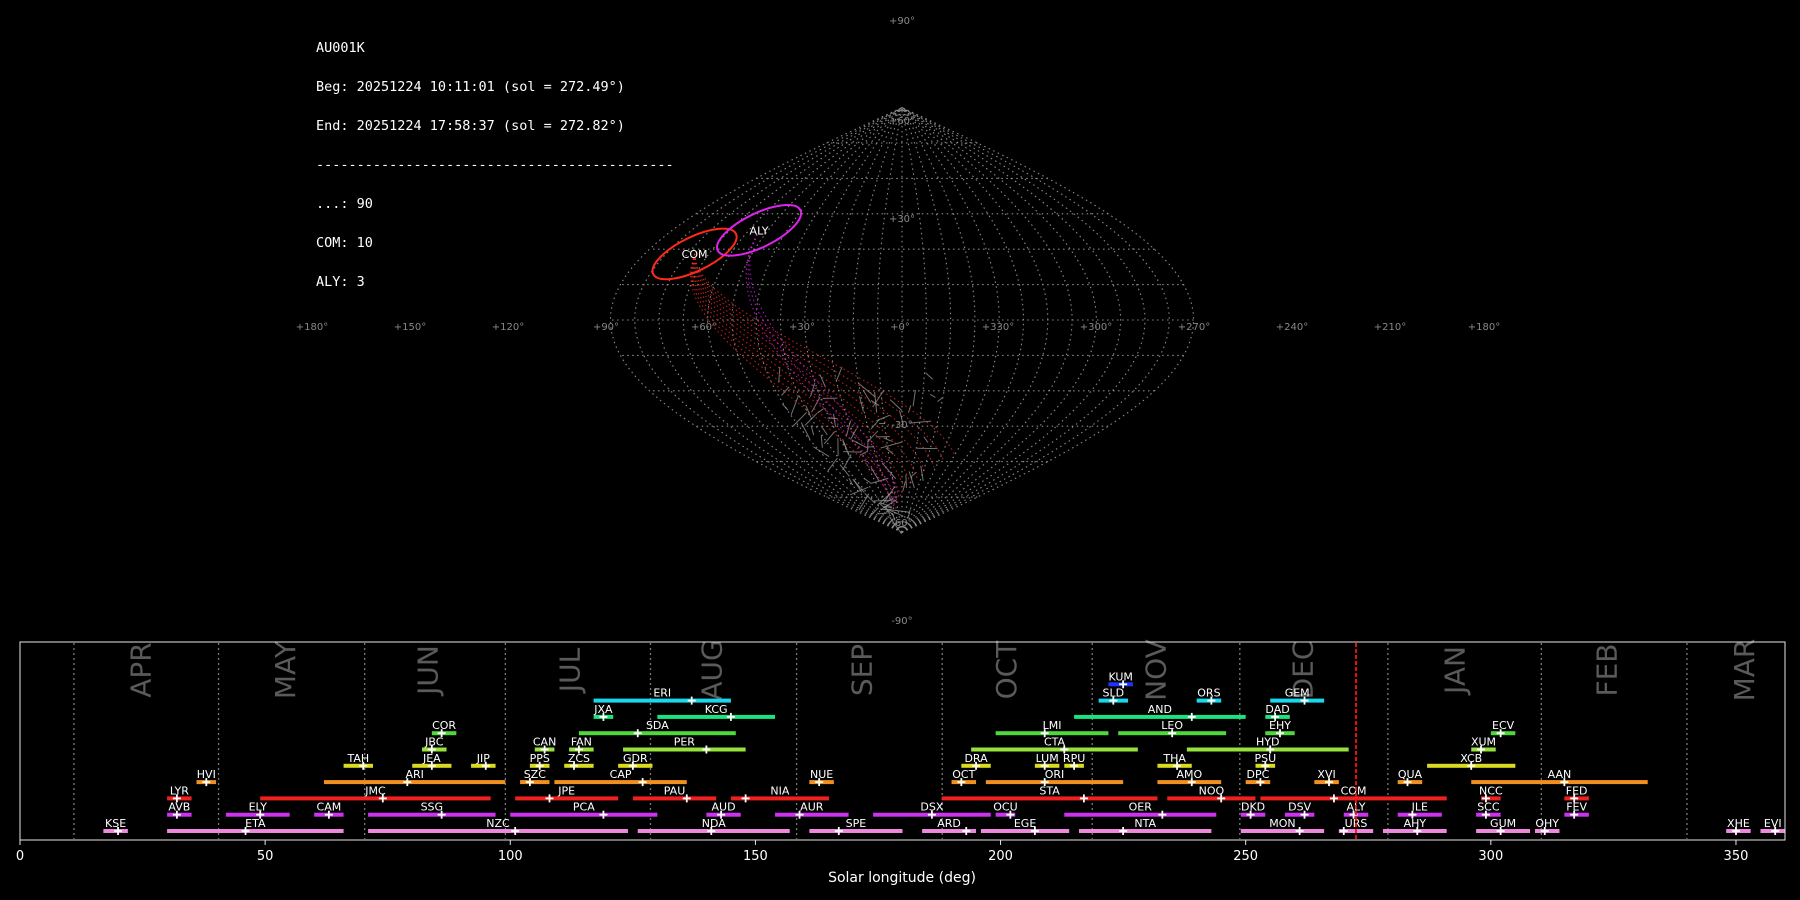 Image resolution: width=1800 pixels, height=900 pixels. Describe the element at coordinates (1488, 807) in the screenshot. I see `shower-label: SCC` at that location.